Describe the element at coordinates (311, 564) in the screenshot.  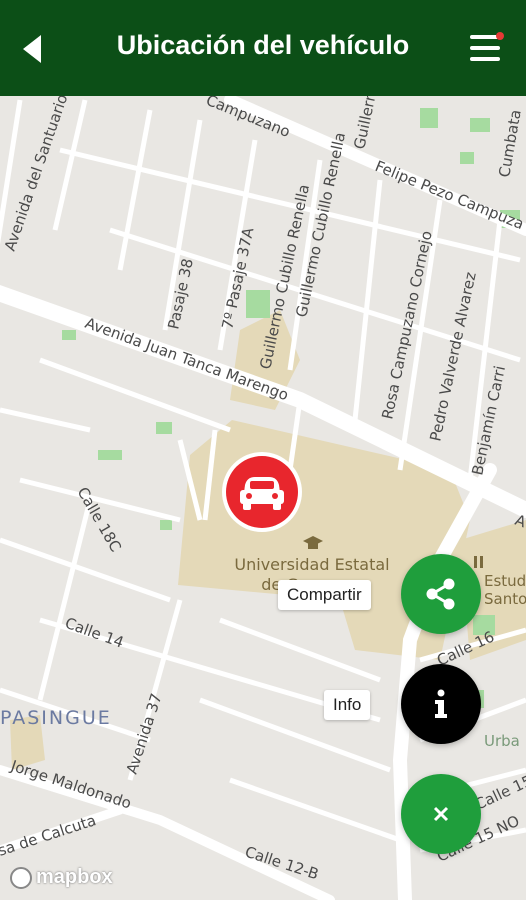
I see `place-label: Universidad Estatal` at that location.